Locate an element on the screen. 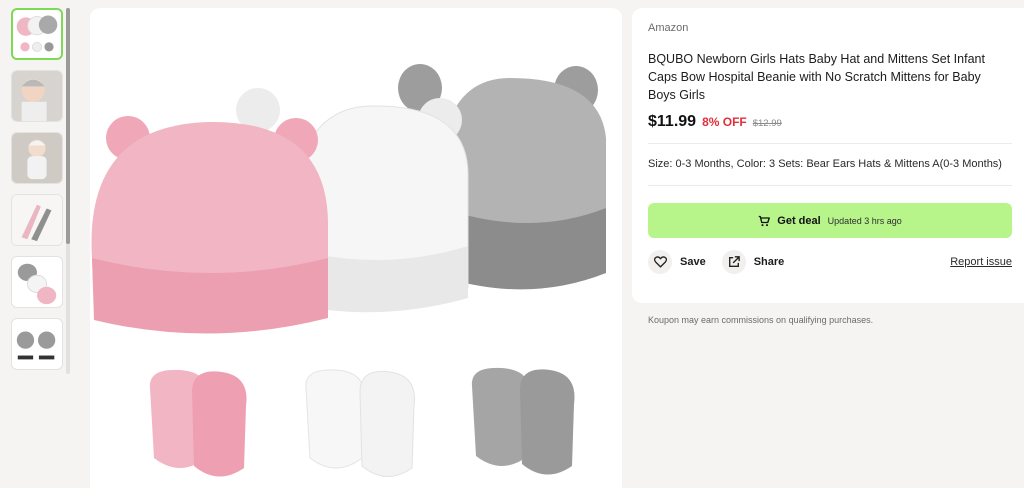 The image size is (1024, 488). deal-updated-text: Updated 3 hrs ago is located at coordinates (864, 220).